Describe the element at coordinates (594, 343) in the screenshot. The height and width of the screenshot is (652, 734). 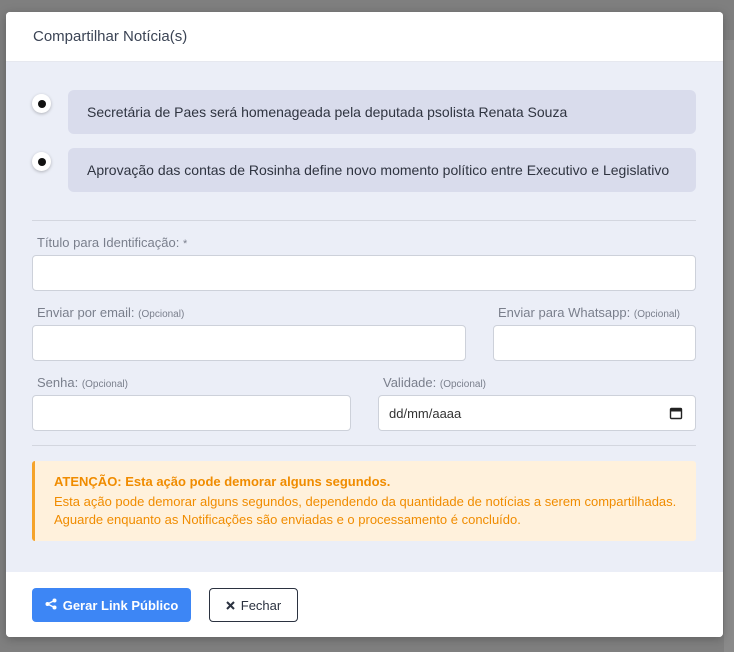
I see `whatsapp-input` at that location.